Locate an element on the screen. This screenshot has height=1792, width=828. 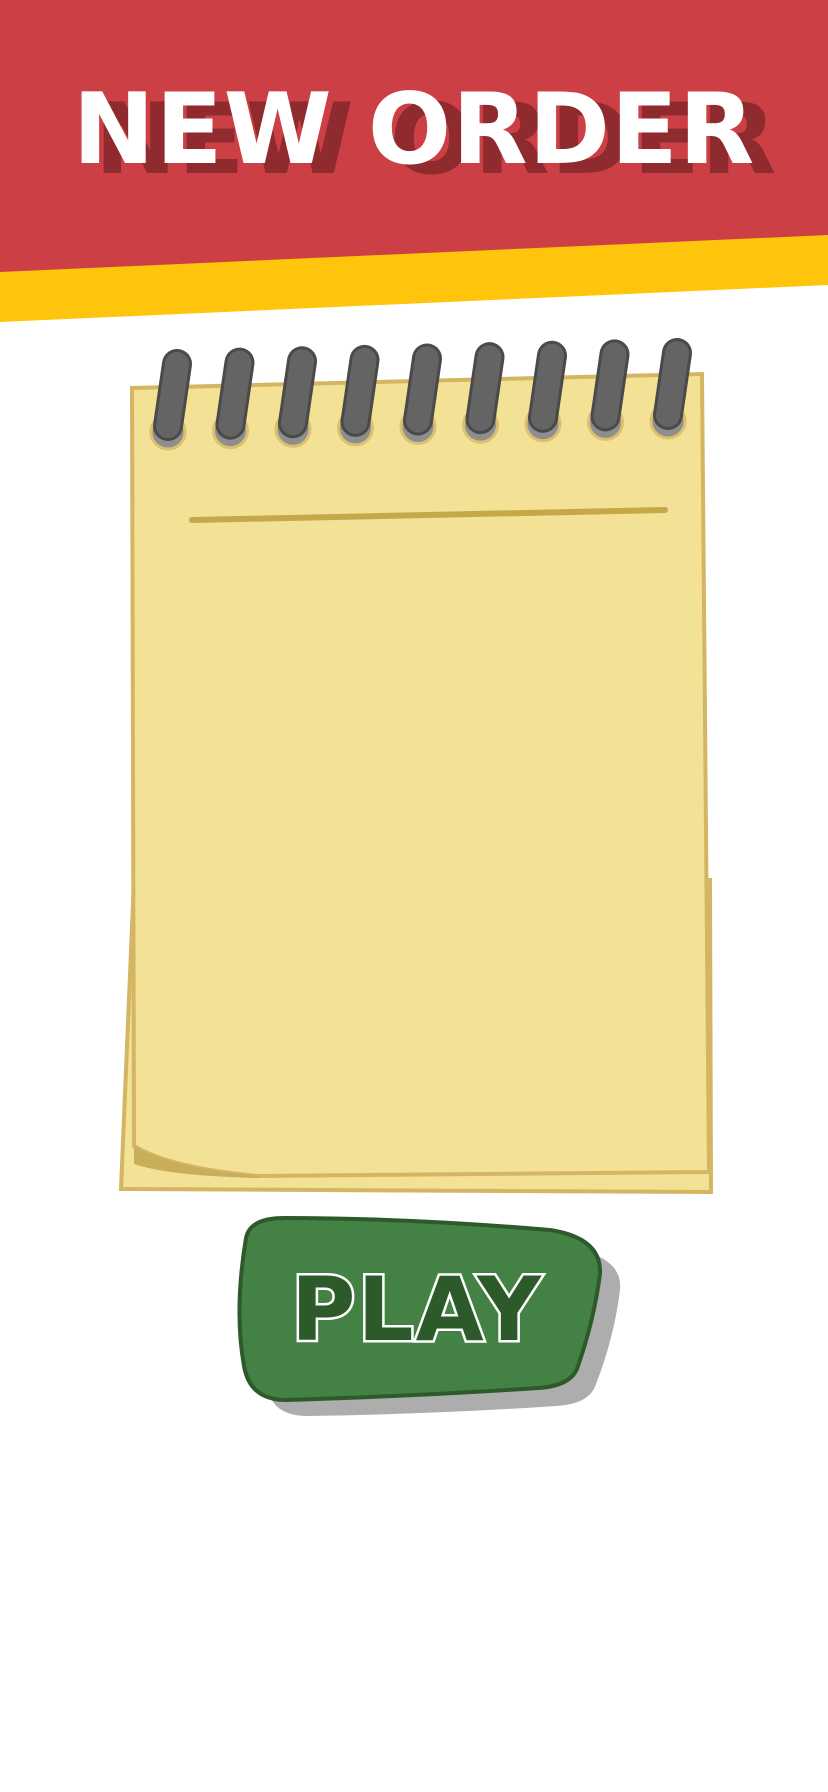
play-label: PLAY is located at coordinates (416, 1309).